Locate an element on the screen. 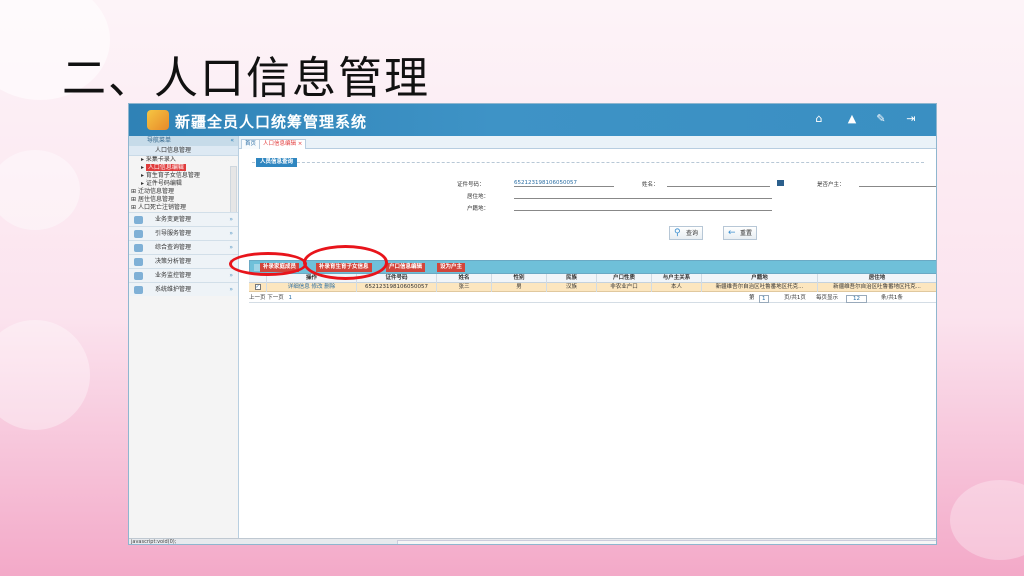 This screenshot has height=576, width=1024. home-icon: ⌂ is located at coordinates (819, 119).